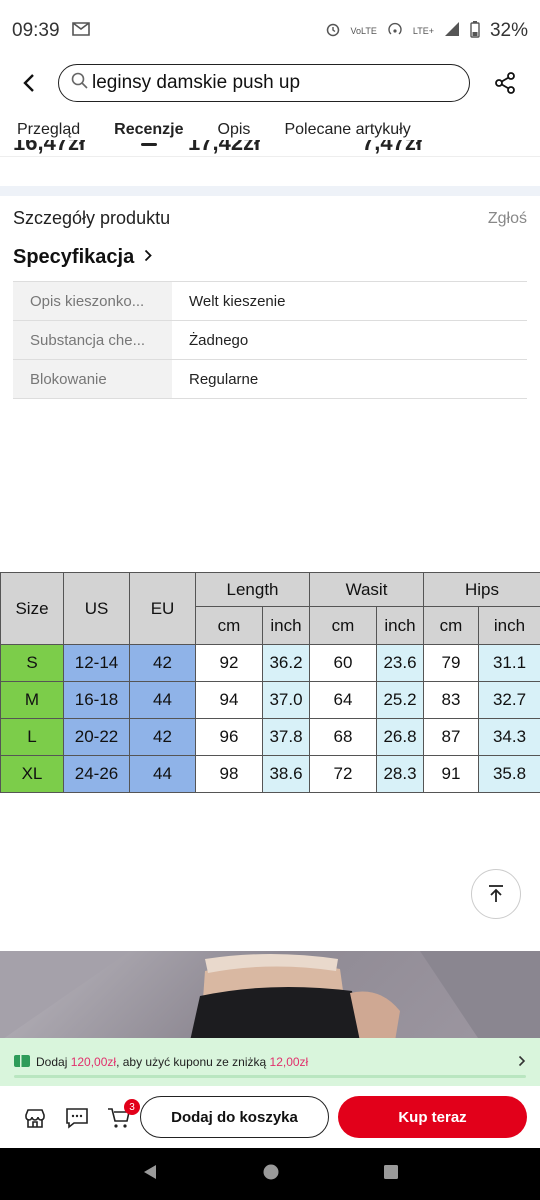  I want to click on search-query: leginsy damskie push up, so click(196, 82).